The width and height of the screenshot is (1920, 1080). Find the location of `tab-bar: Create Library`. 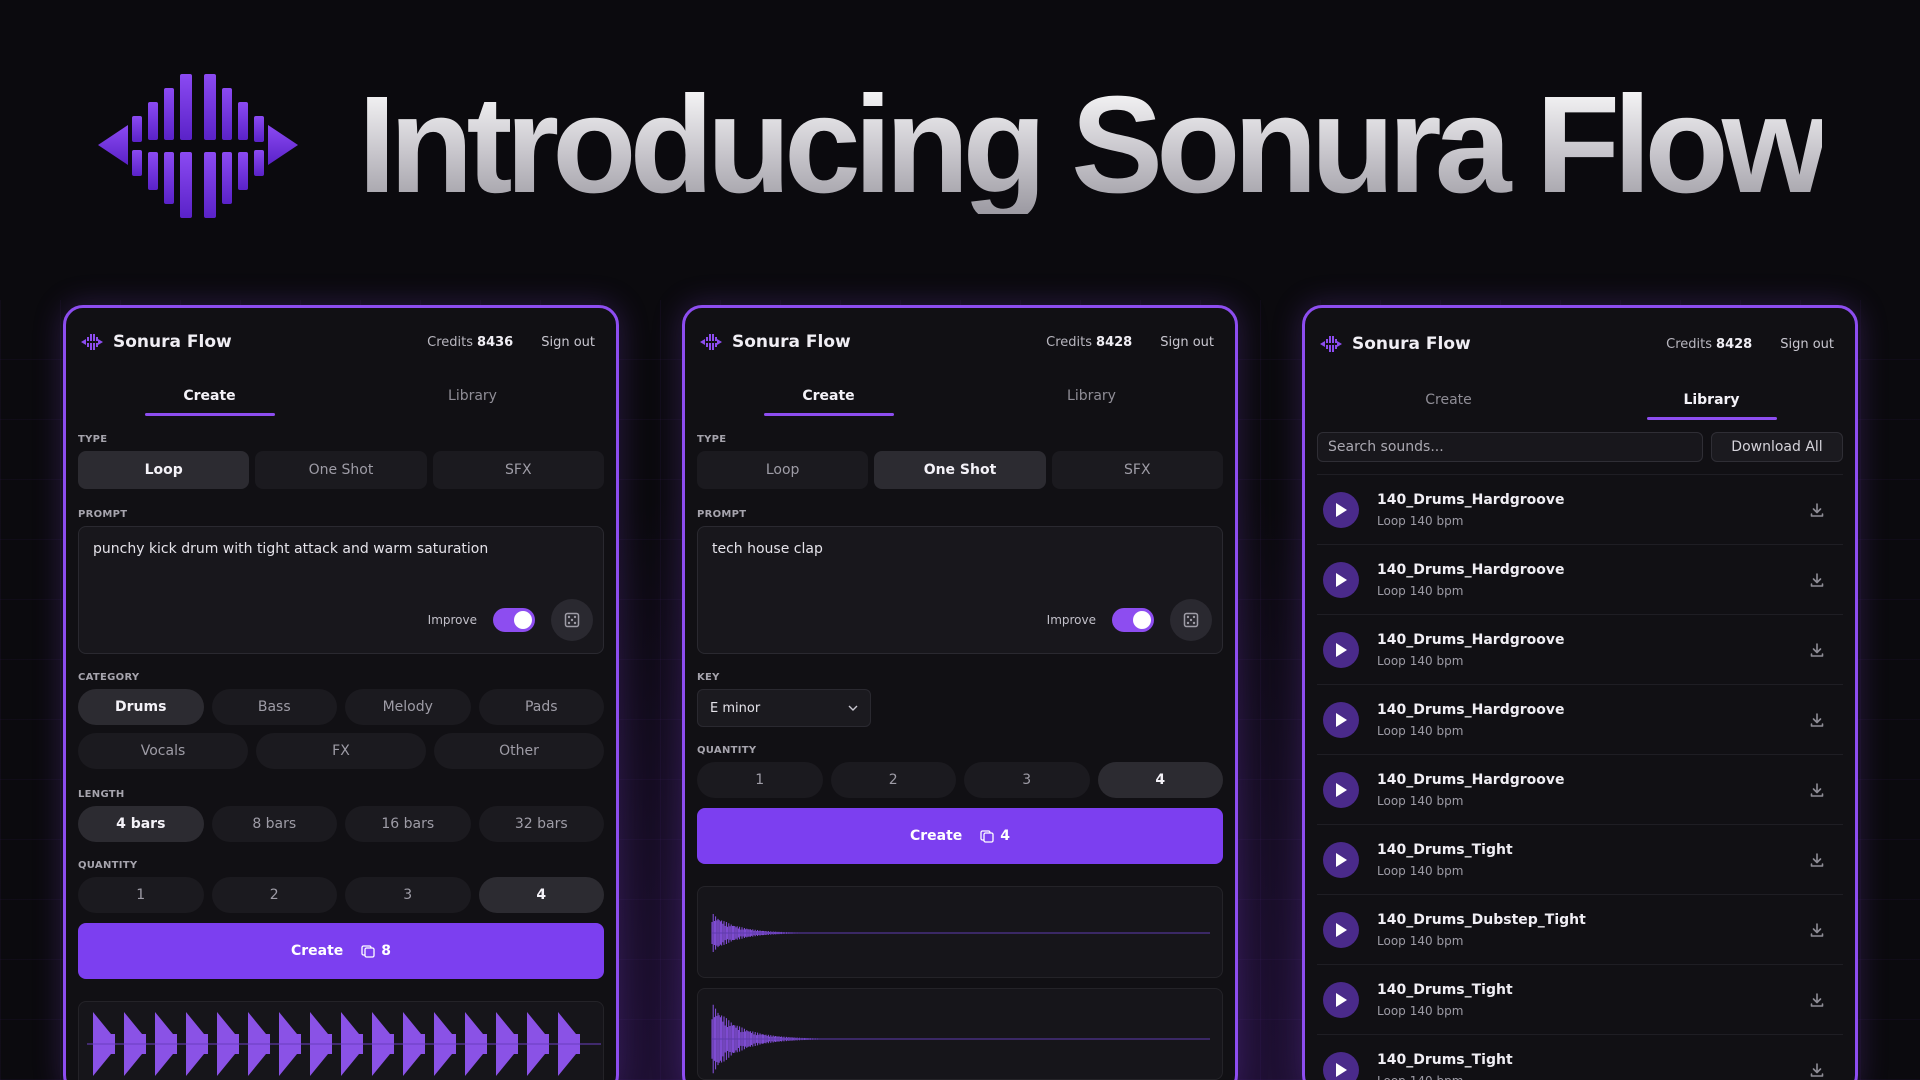

tab-bar: Create Library is located at coordinates (341, 396).